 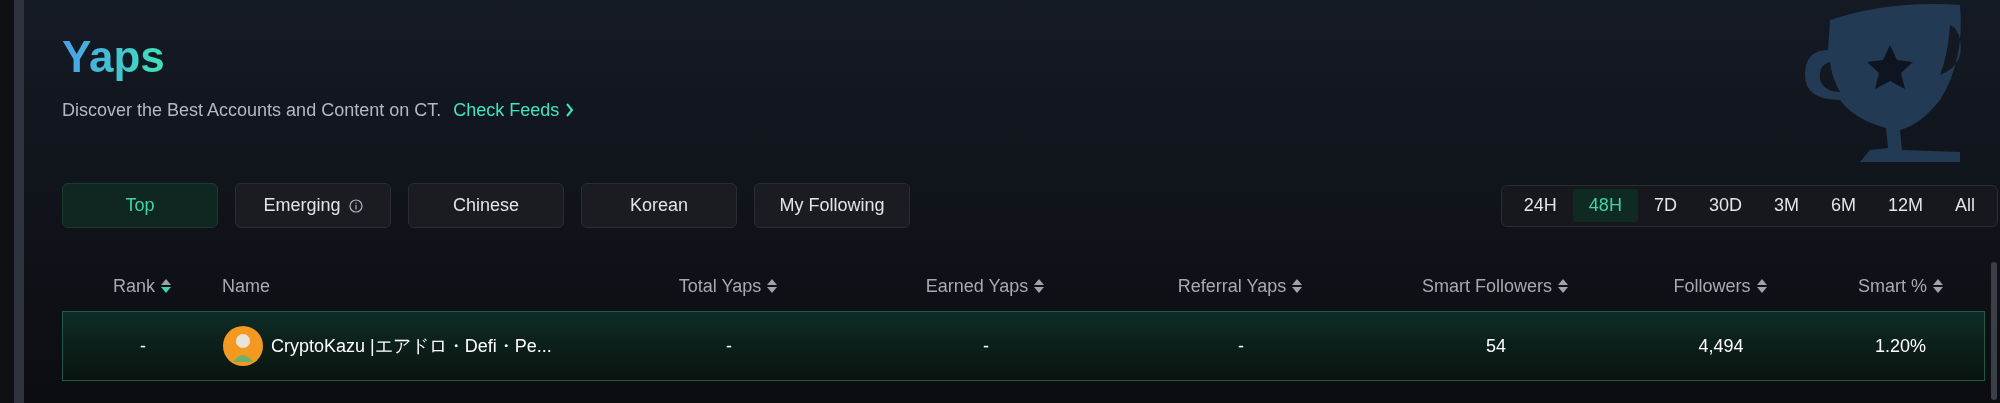 I want to click on time-range-tab: 7D, so click(x=1665, y=205).